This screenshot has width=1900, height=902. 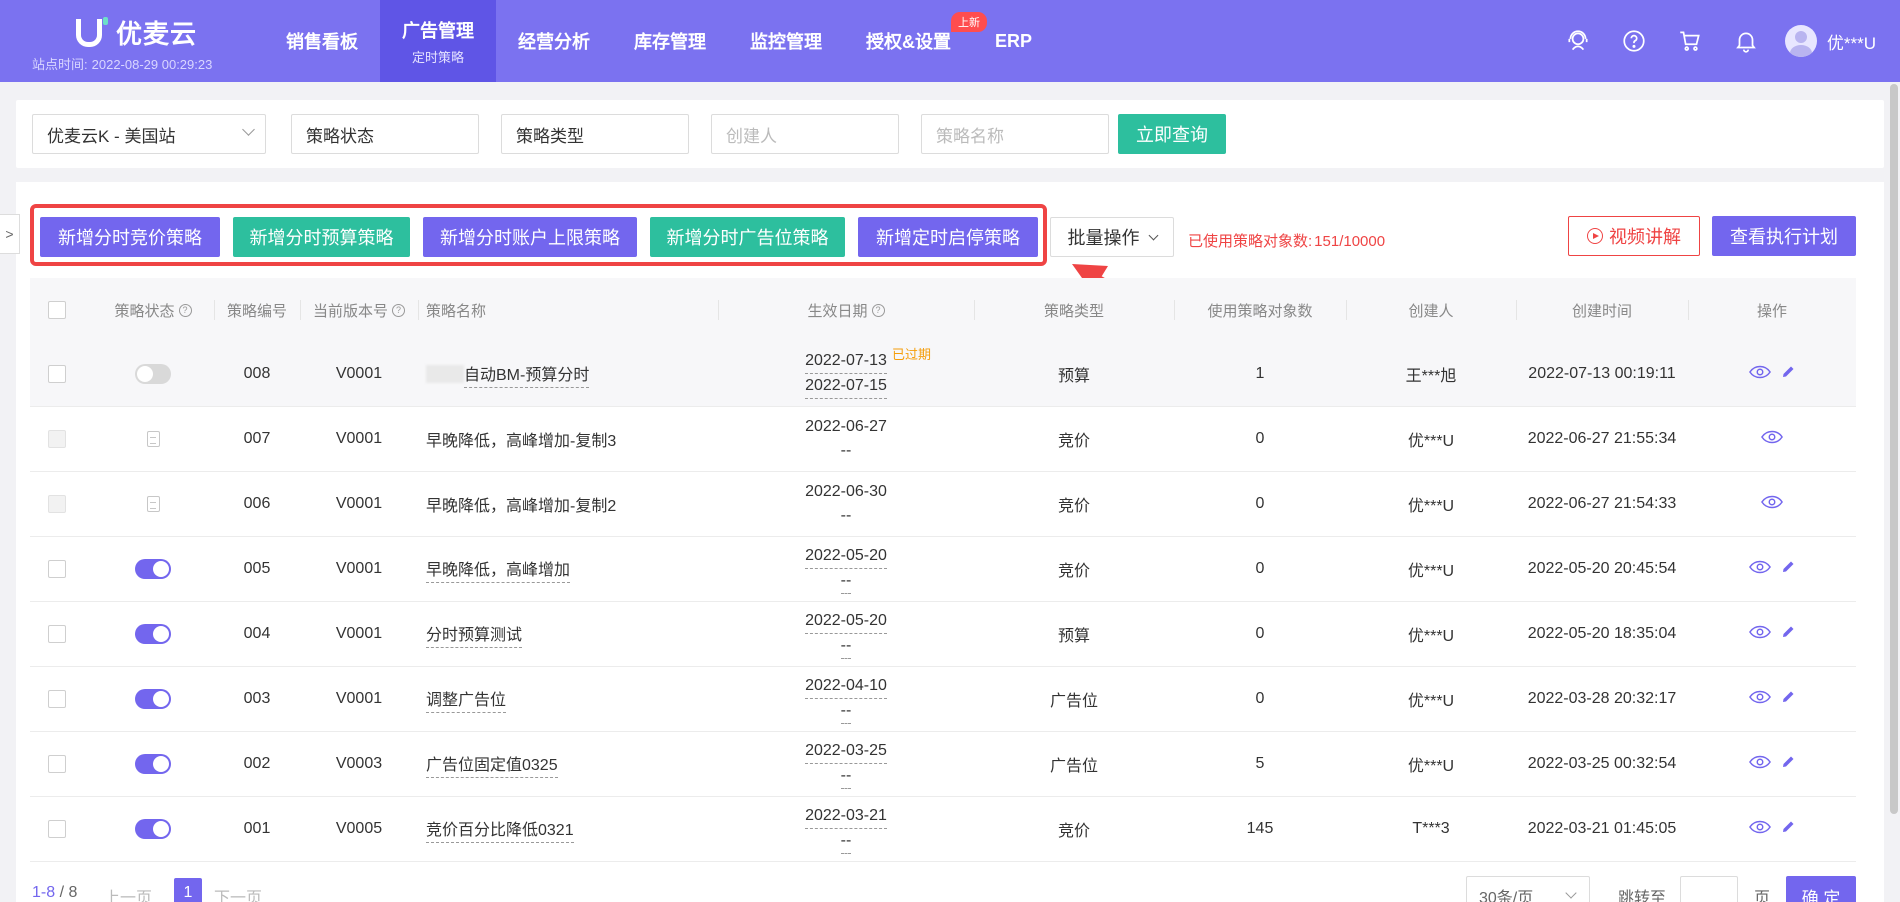 I want to click on page-size-select: 30条/页, so click(x=1528, y=889).